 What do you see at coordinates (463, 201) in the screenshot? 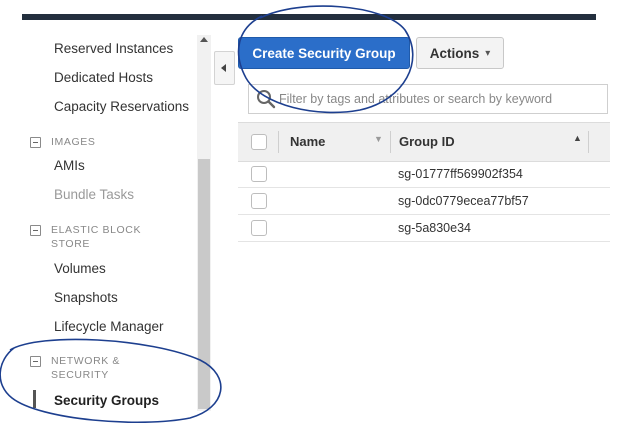
I see `group-id-cell: sg-0dc0779ecea77bf57` at bounding box center [463, 201].